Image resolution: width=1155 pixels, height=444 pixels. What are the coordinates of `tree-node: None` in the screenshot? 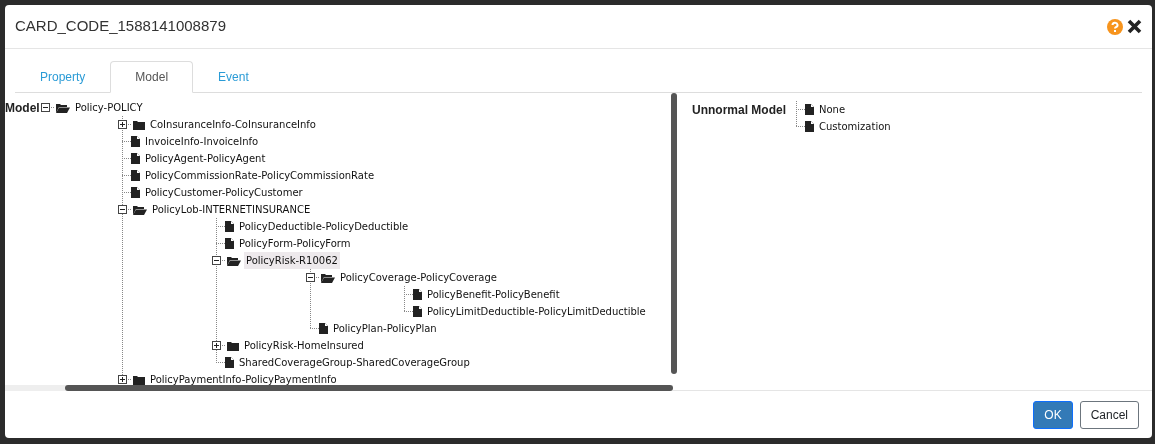 It's located at (832, 109).